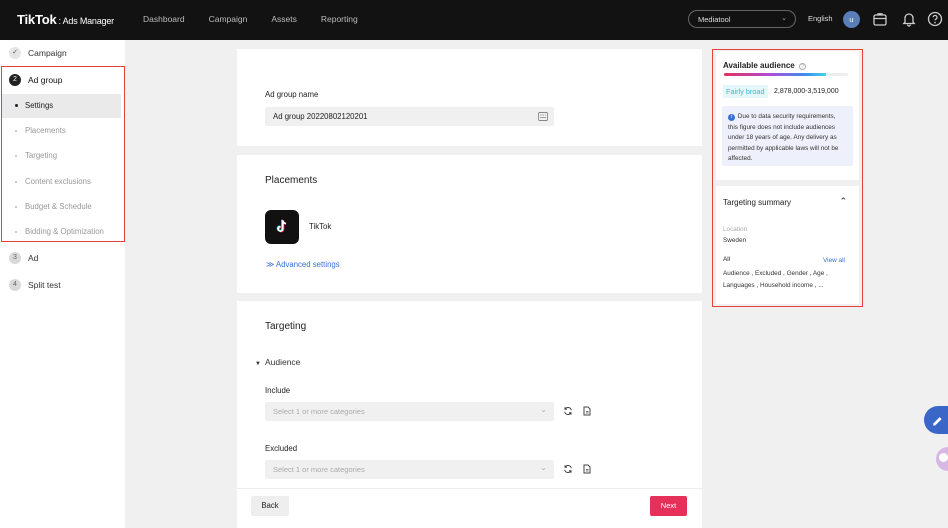 This screenshot has width=948, height=528. I want to click on targeting-summary-title: Targeting summary, so click(757, 202).